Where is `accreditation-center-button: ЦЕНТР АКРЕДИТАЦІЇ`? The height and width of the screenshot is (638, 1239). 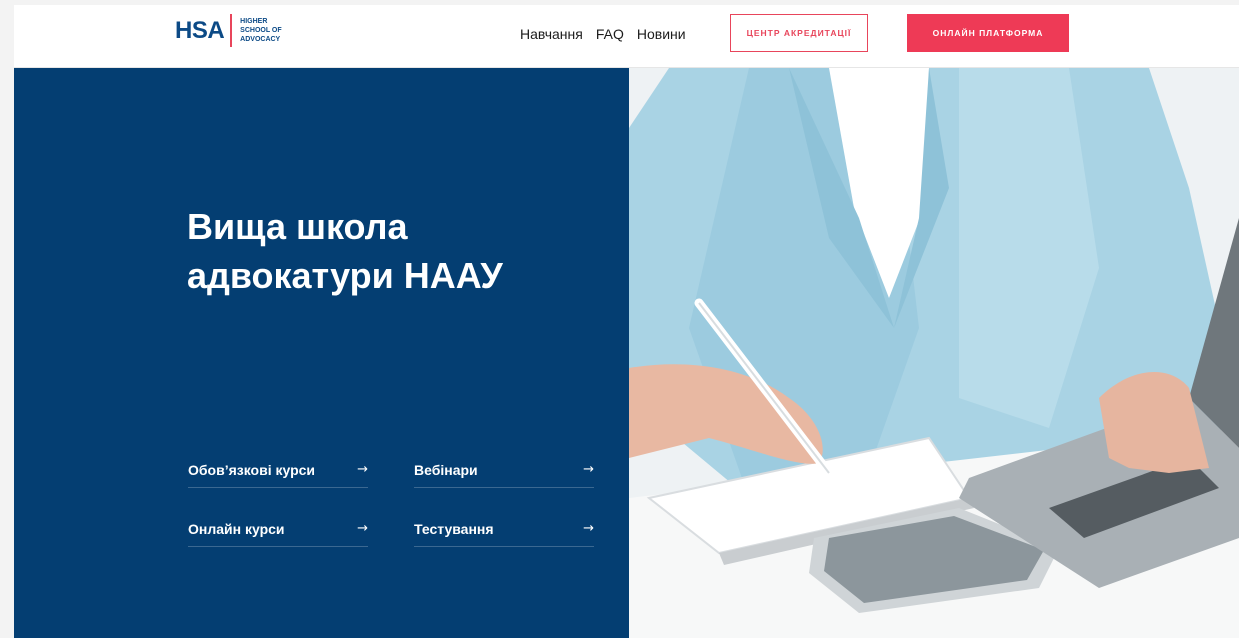 accreditation-center-button: ЦЕНТР АКРЕДИТАЦІЇ is located at coordinates (799, 33).